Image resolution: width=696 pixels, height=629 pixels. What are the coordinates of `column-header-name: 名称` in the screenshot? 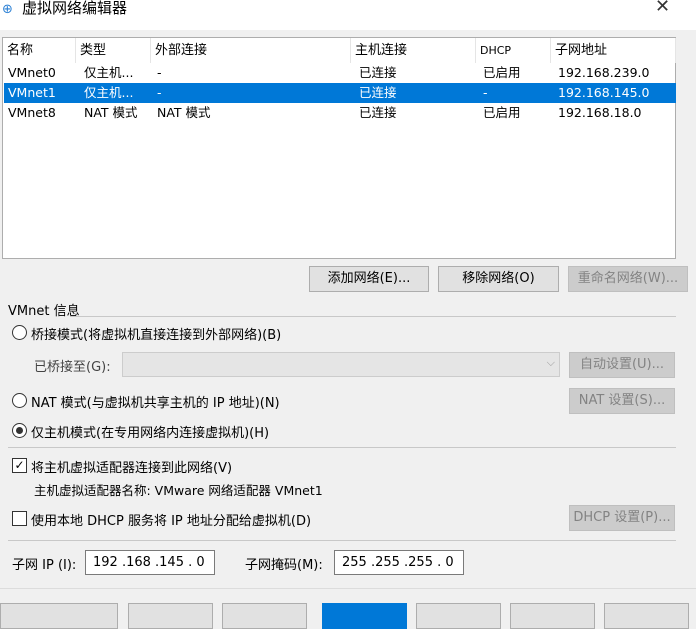 It's located at (39, 50).